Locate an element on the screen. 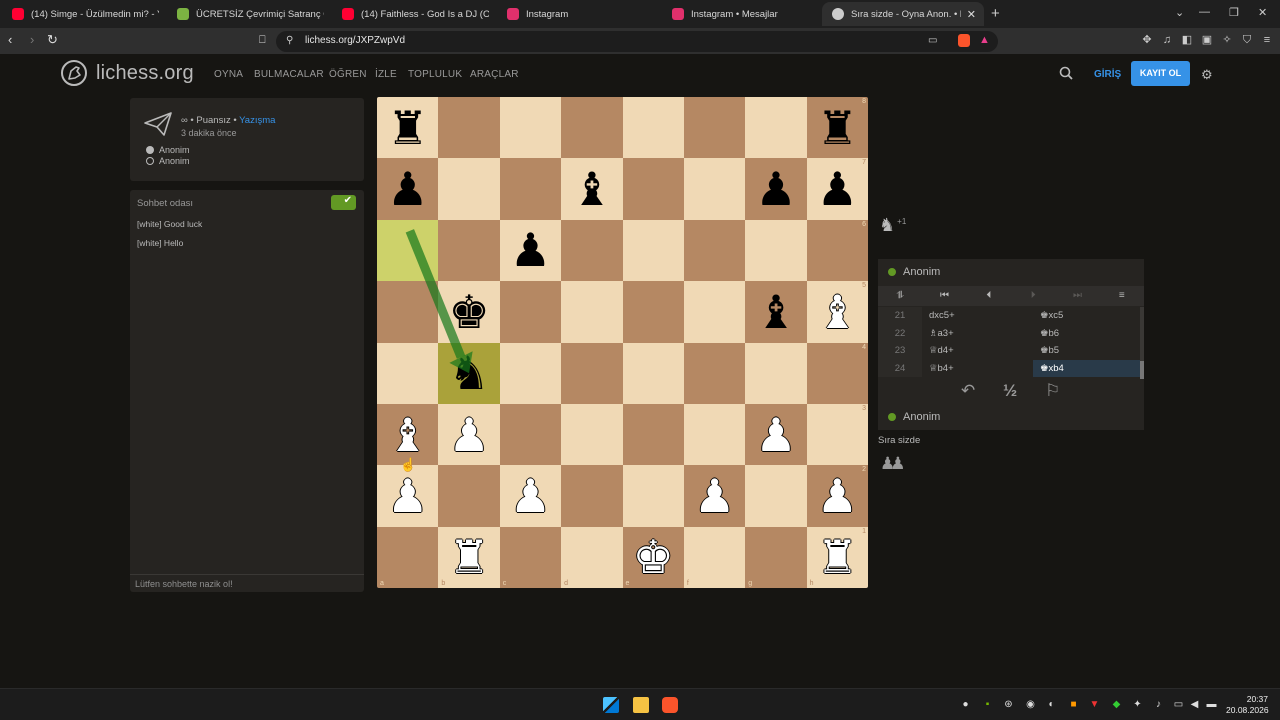 Image resolution: width=1280 pixels, height=720 pixels. square-a6 is located at coordinates (408, 250).